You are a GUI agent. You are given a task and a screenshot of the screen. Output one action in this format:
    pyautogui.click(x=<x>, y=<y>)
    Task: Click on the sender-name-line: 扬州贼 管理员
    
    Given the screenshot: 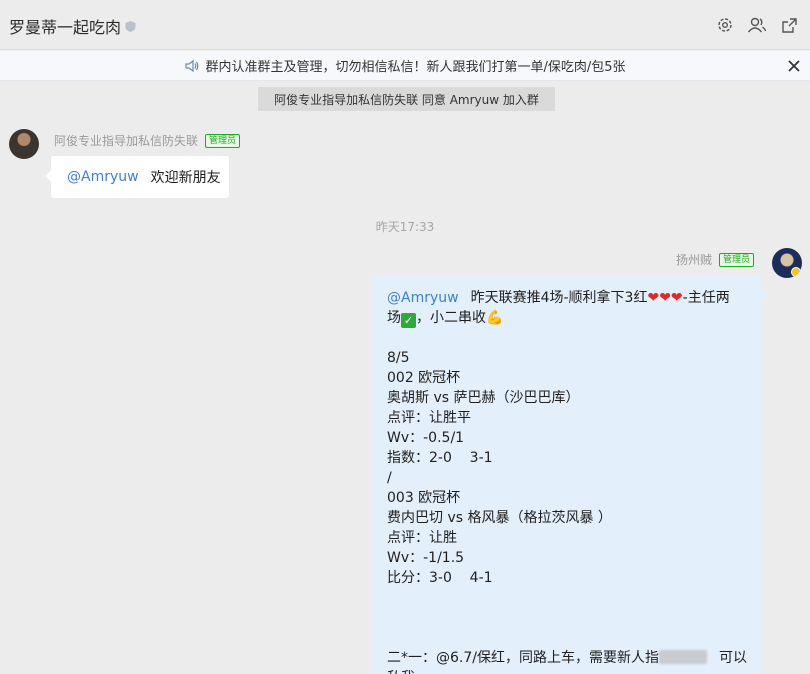 What is the action you would take?
    pyautogui.click(x=715, y=259)
    